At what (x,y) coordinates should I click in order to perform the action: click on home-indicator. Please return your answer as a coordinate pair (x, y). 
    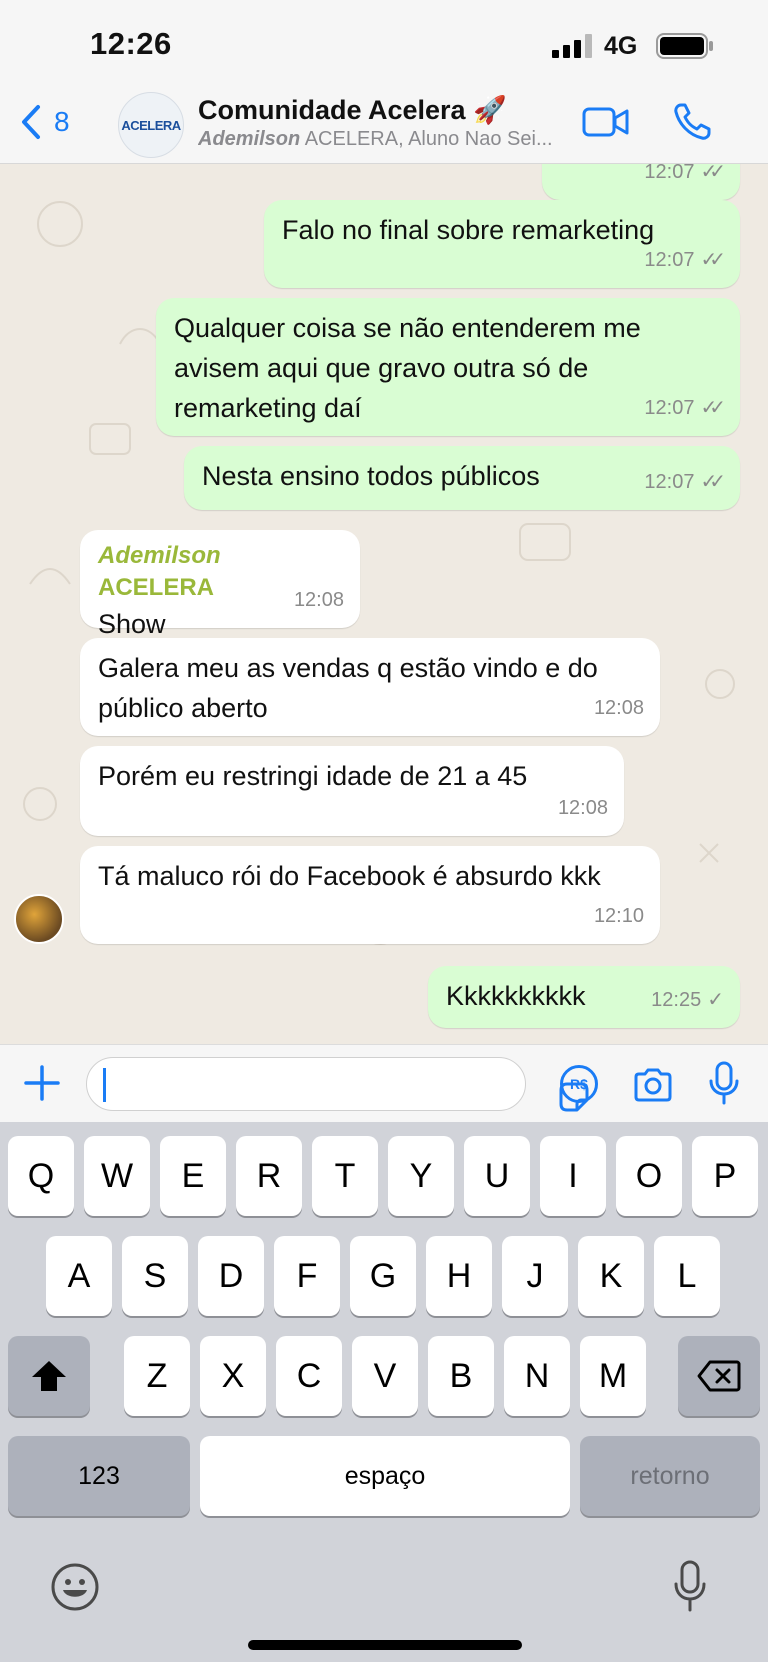
    Looking at the image, I should click on (385, 1645).